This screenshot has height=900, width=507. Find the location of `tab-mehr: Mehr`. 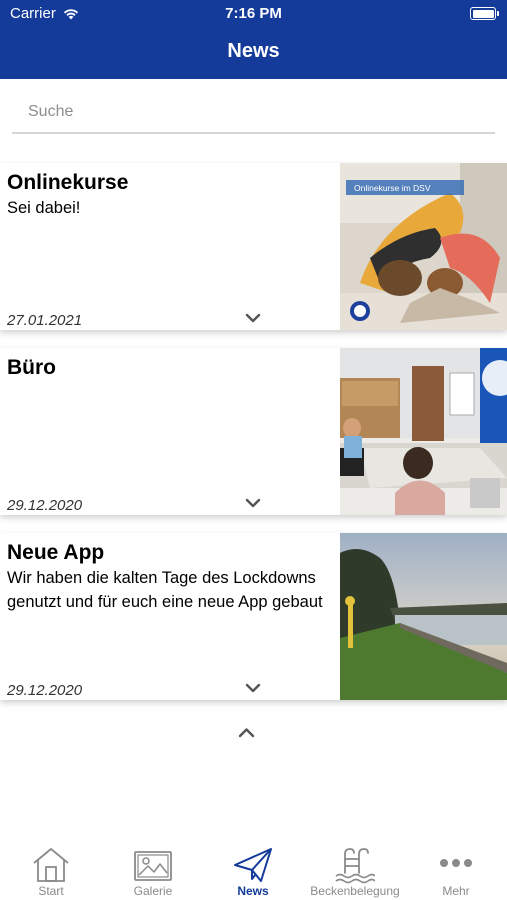

tab-mehr: Mehr is located at coordinates (456, 867).